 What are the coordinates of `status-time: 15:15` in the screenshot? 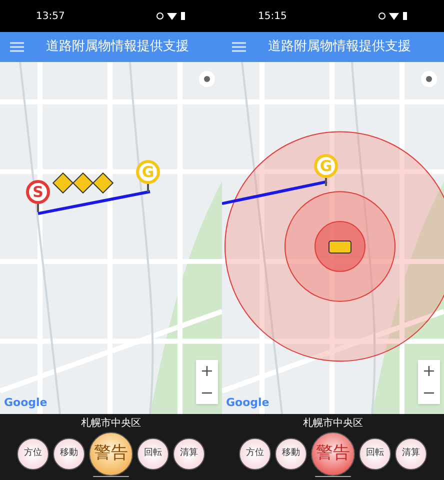 It's located at (272, 17).